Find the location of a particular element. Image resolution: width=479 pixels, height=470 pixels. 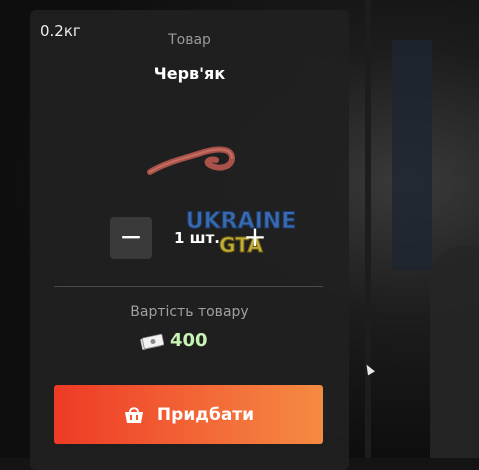

quantity-value: 1 шт. is located at coordinates (197, 238).